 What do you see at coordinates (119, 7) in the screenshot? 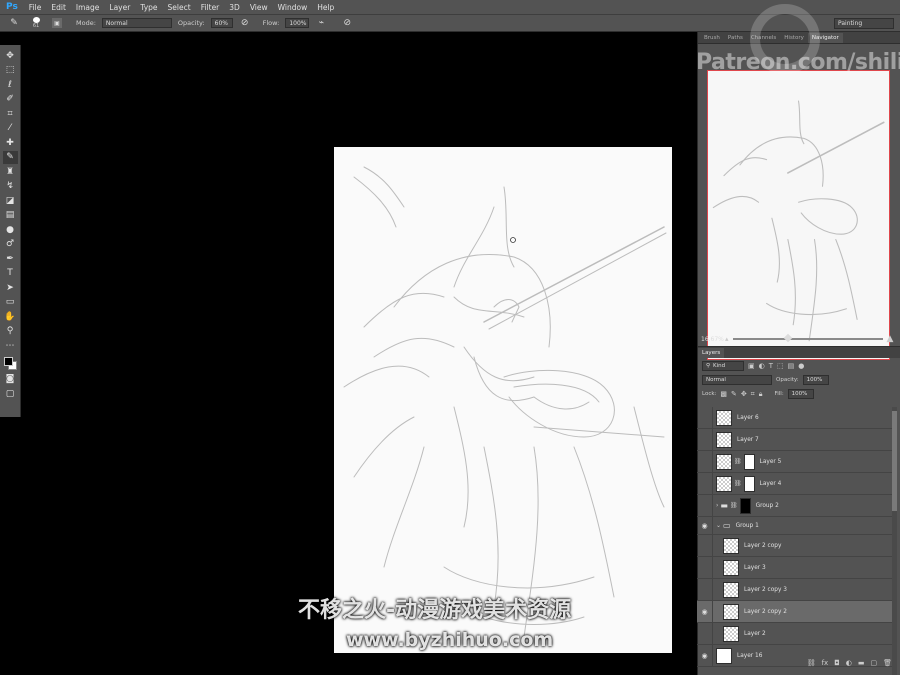
I see `menu-layer: Layer` at bounding box center [119, 7].